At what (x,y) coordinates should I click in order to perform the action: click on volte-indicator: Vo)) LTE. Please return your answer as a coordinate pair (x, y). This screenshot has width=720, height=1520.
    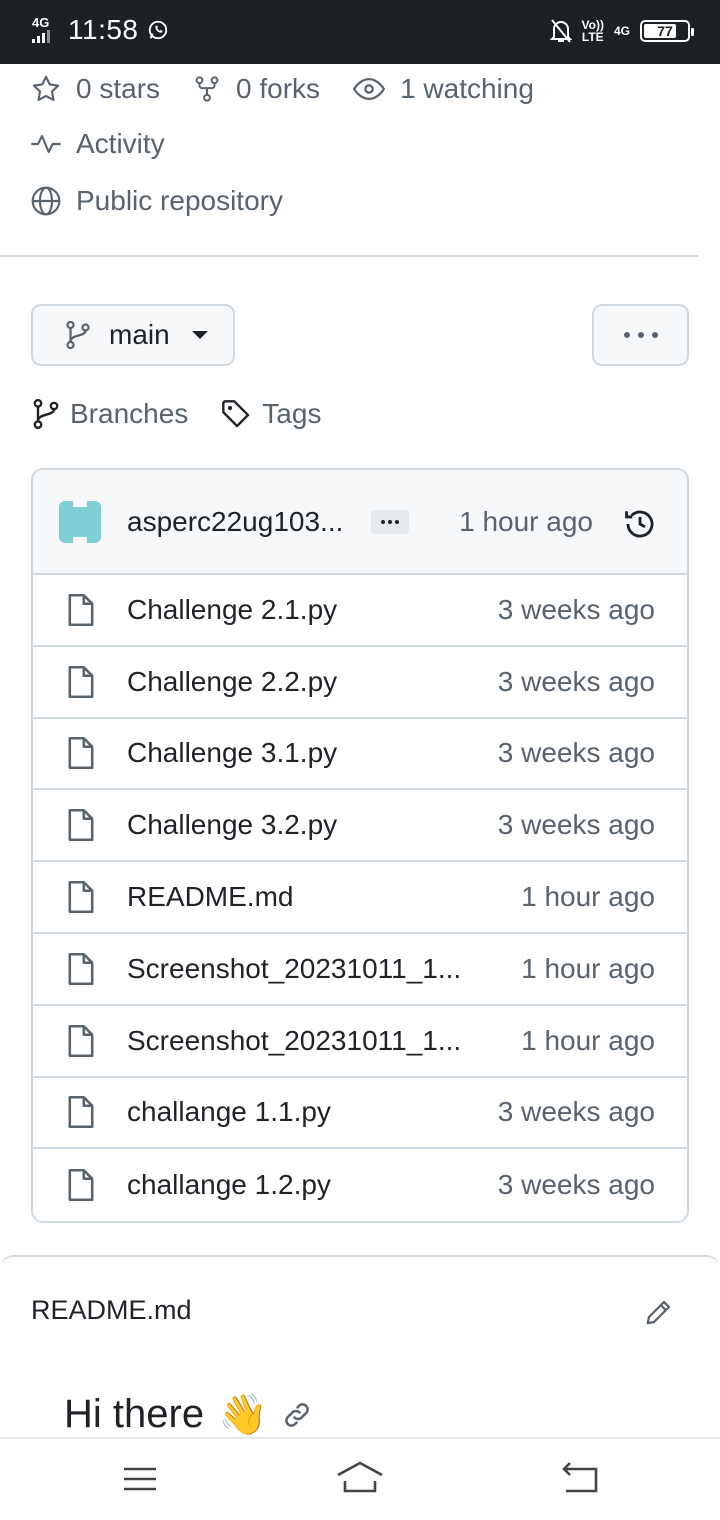
    Looking at the image, I should click on (592, 31).